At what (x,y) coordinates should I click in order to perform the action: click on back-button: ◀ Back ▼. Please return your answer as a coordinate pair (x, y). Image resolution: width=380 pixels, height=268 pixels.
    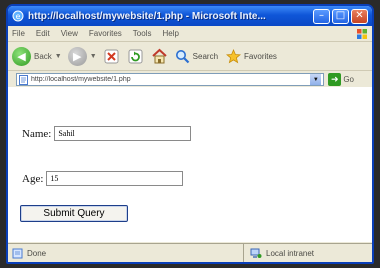
    Looking at the image, I should click on (37, 56).